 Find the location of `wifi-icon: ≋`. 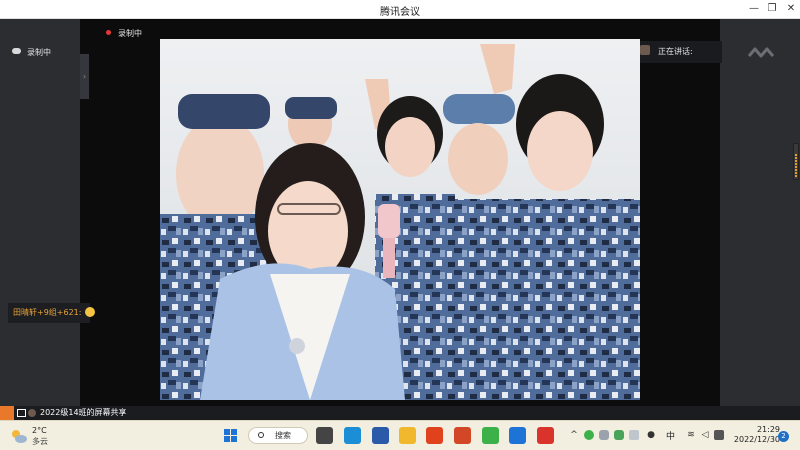

wifi-icon: ≋ is located at coordinates (691, 435).